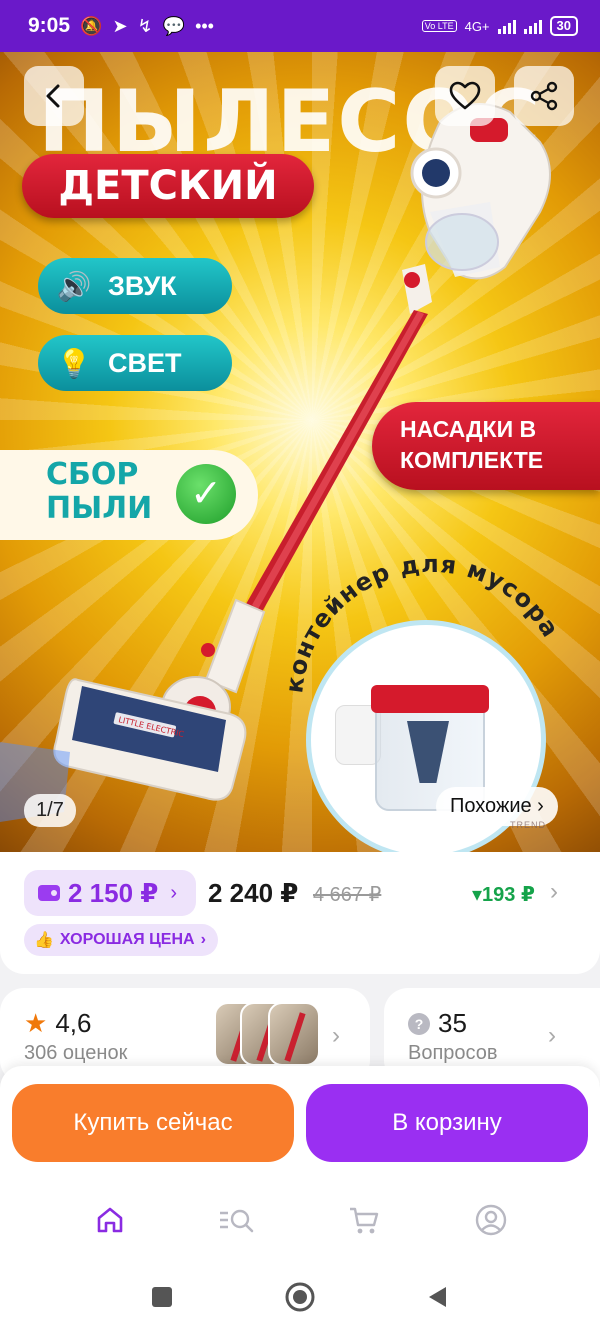 The image size is (600, 1332). I want to click on telegram-icon: ➤, so click(120, 25).